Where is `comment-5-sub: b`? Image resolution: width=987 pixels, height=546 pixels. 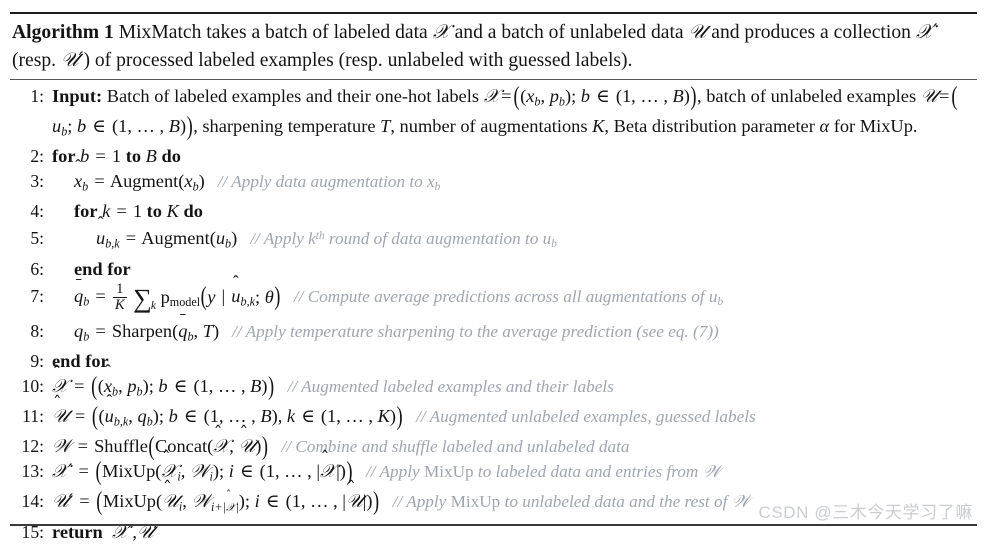
comment-5-sub: b is located at coordinates (554, 244).